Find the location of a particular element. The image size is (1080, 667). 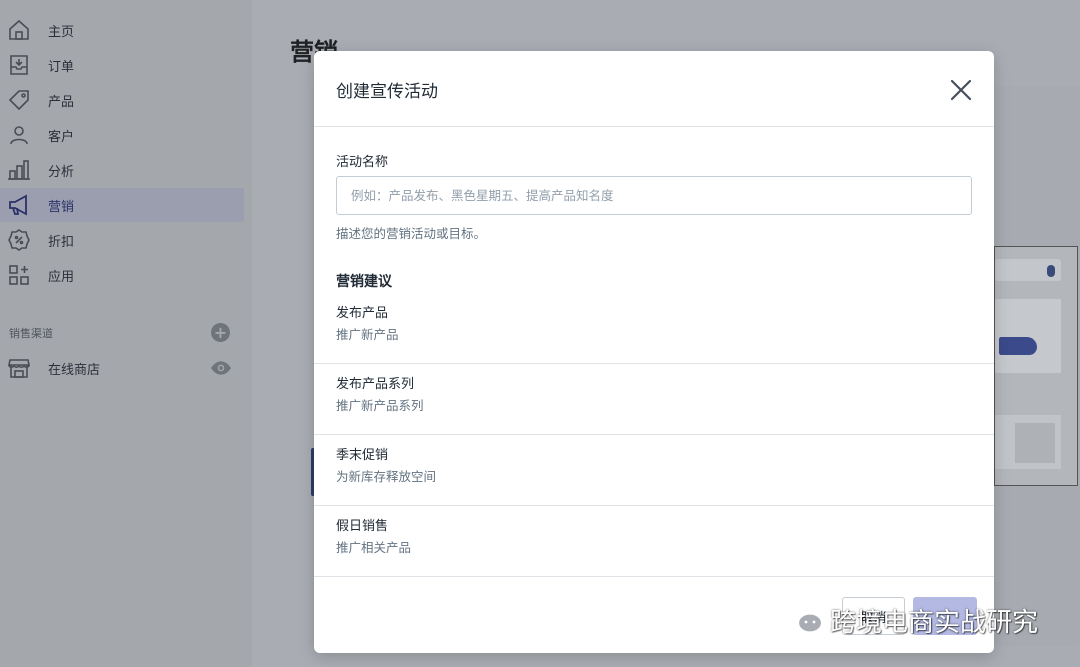

campaign-name-label: 活动名称 is located at coordinates (362, 162).